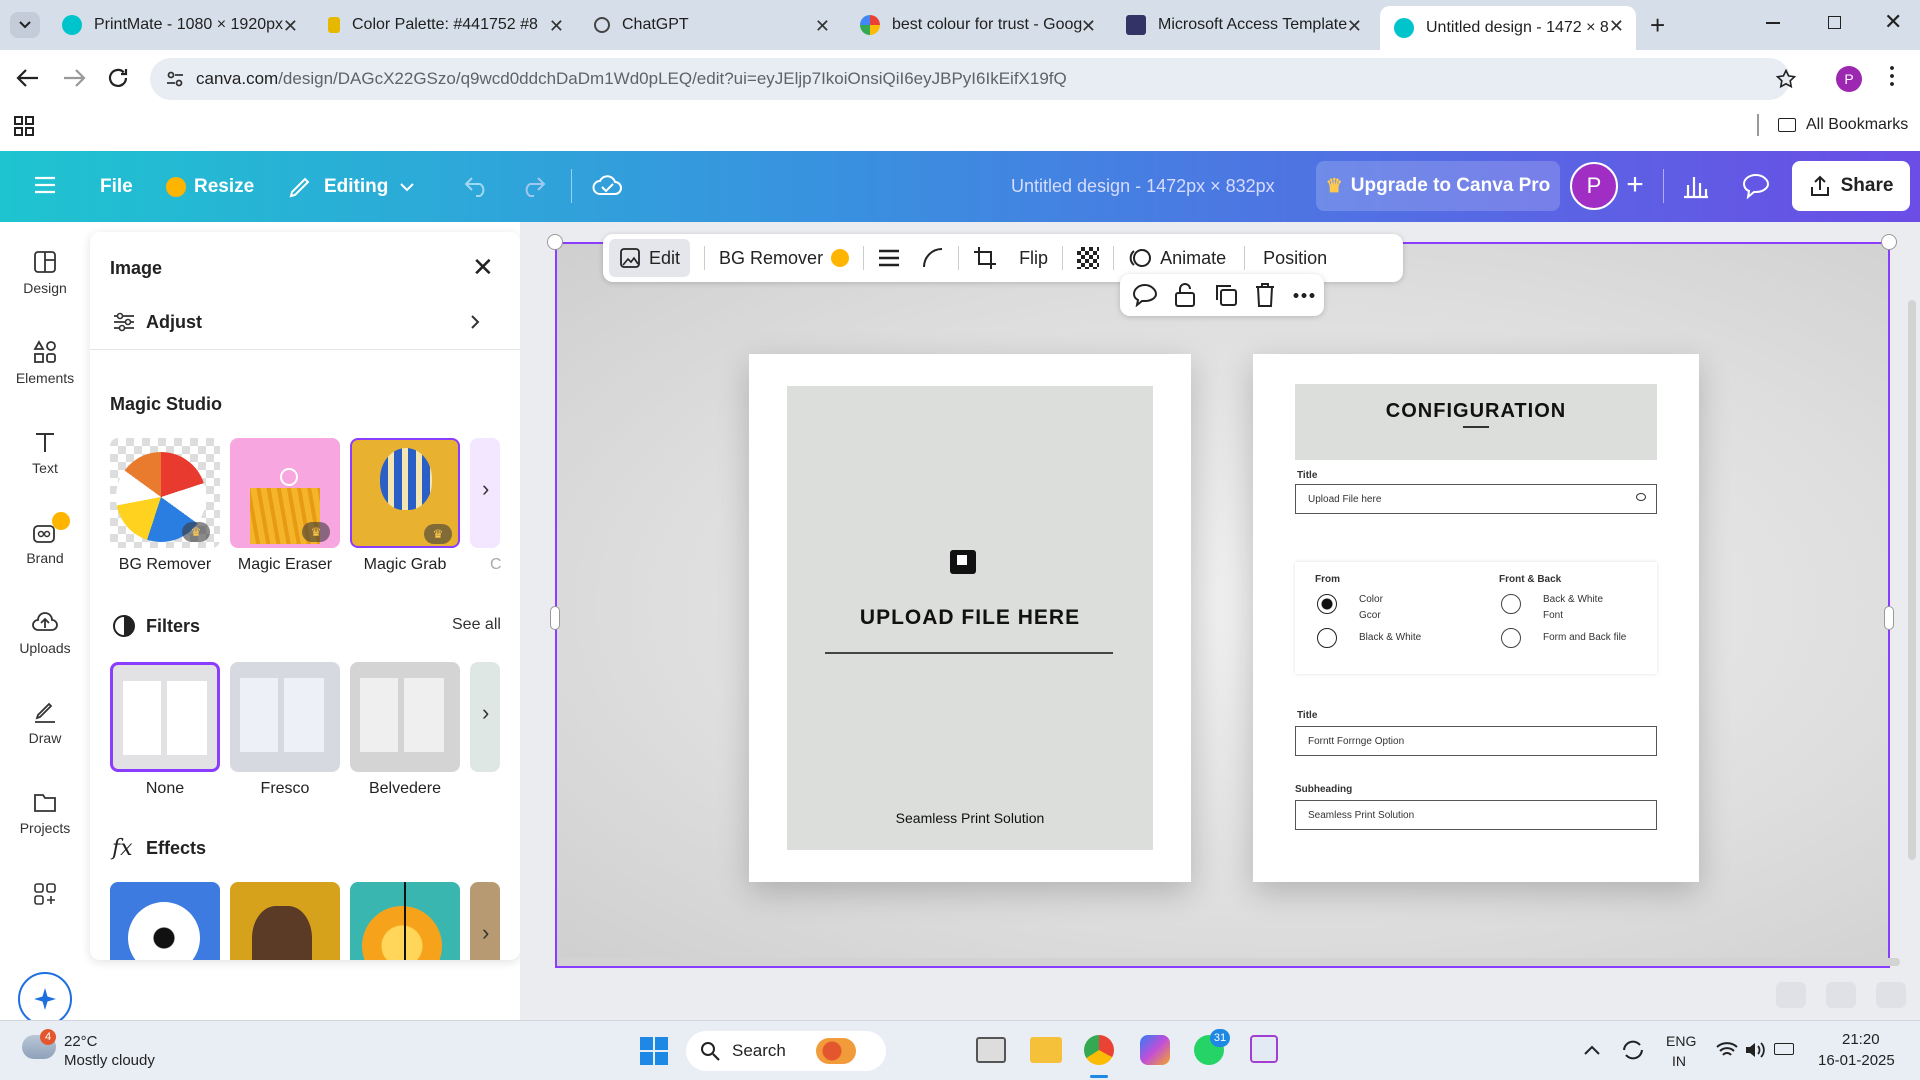 This screenshot has width=1920, height=1080. I want to click on tab-untitled-design: Untitled design - 1472 × 8 ✕, so click(1508, 28).